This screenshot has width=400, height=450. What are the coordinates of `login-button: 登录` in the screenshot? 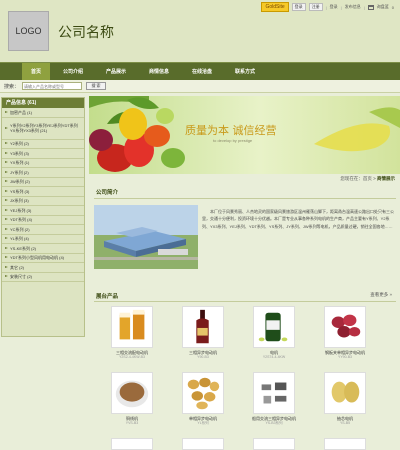 It's located at (298, 7).